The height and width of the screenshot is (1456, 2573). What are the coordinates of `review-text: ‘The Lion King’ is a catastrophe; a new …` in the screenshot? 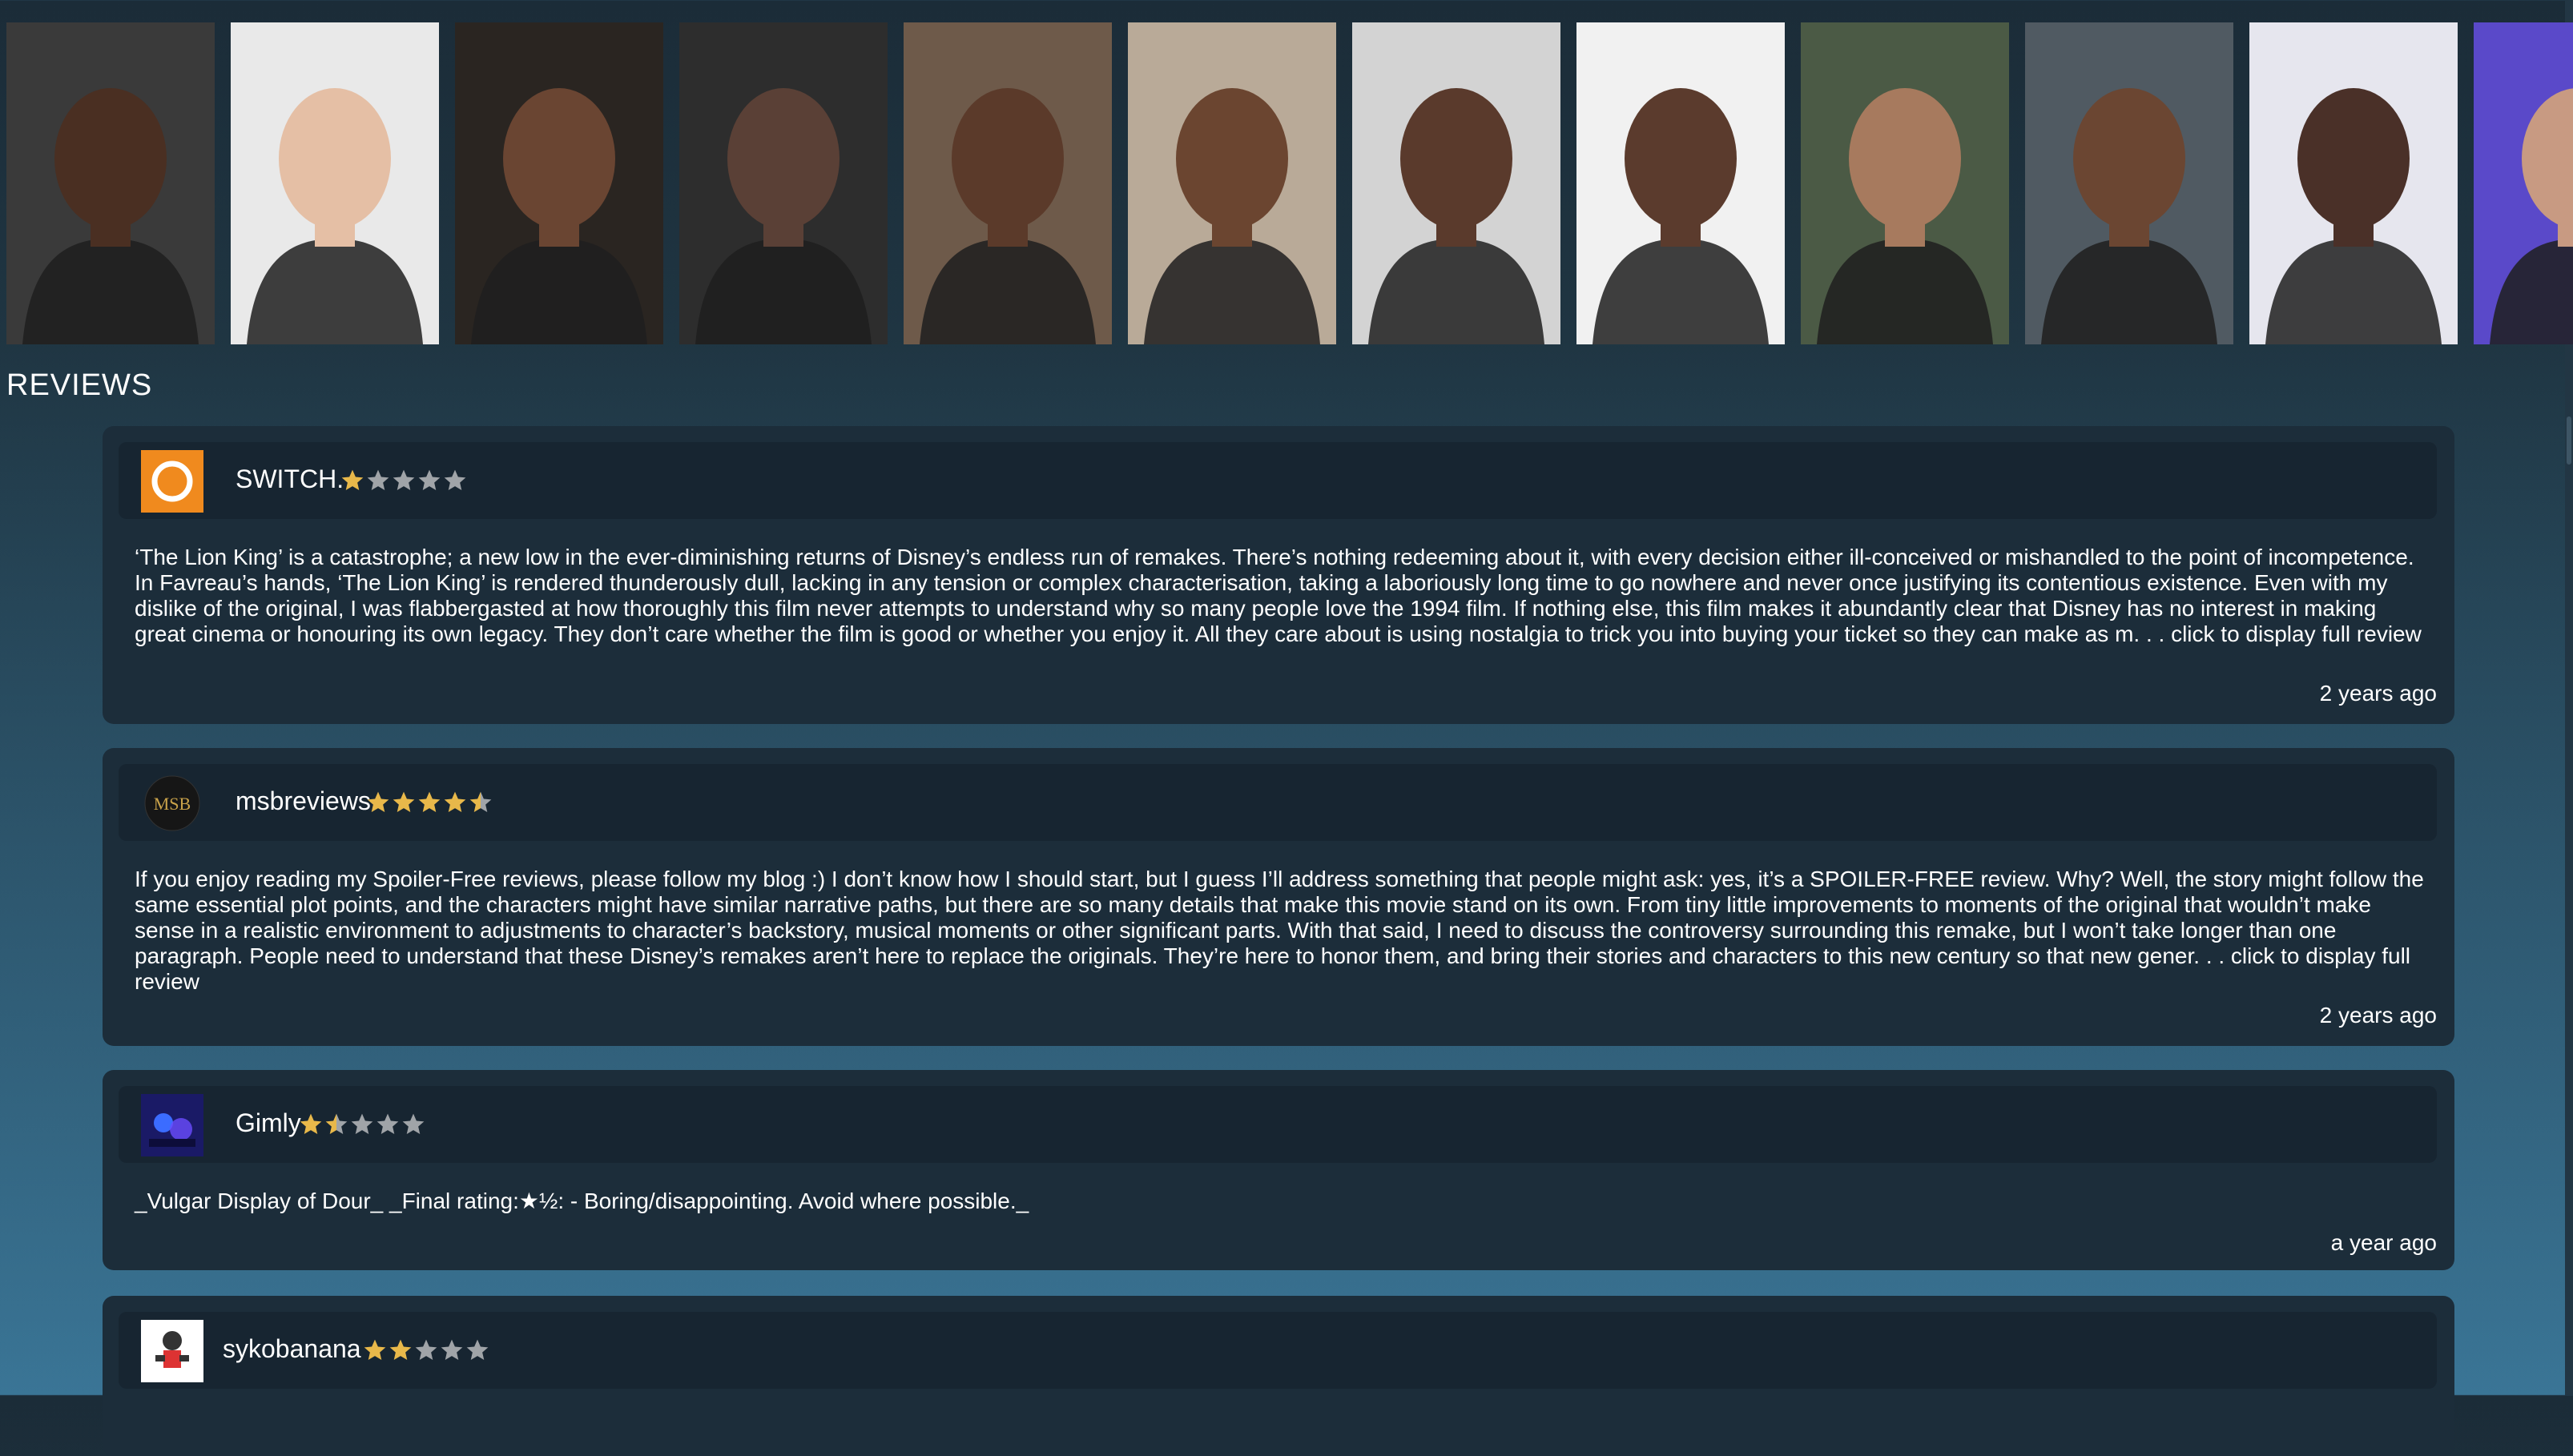 It's located at (1280, 596).